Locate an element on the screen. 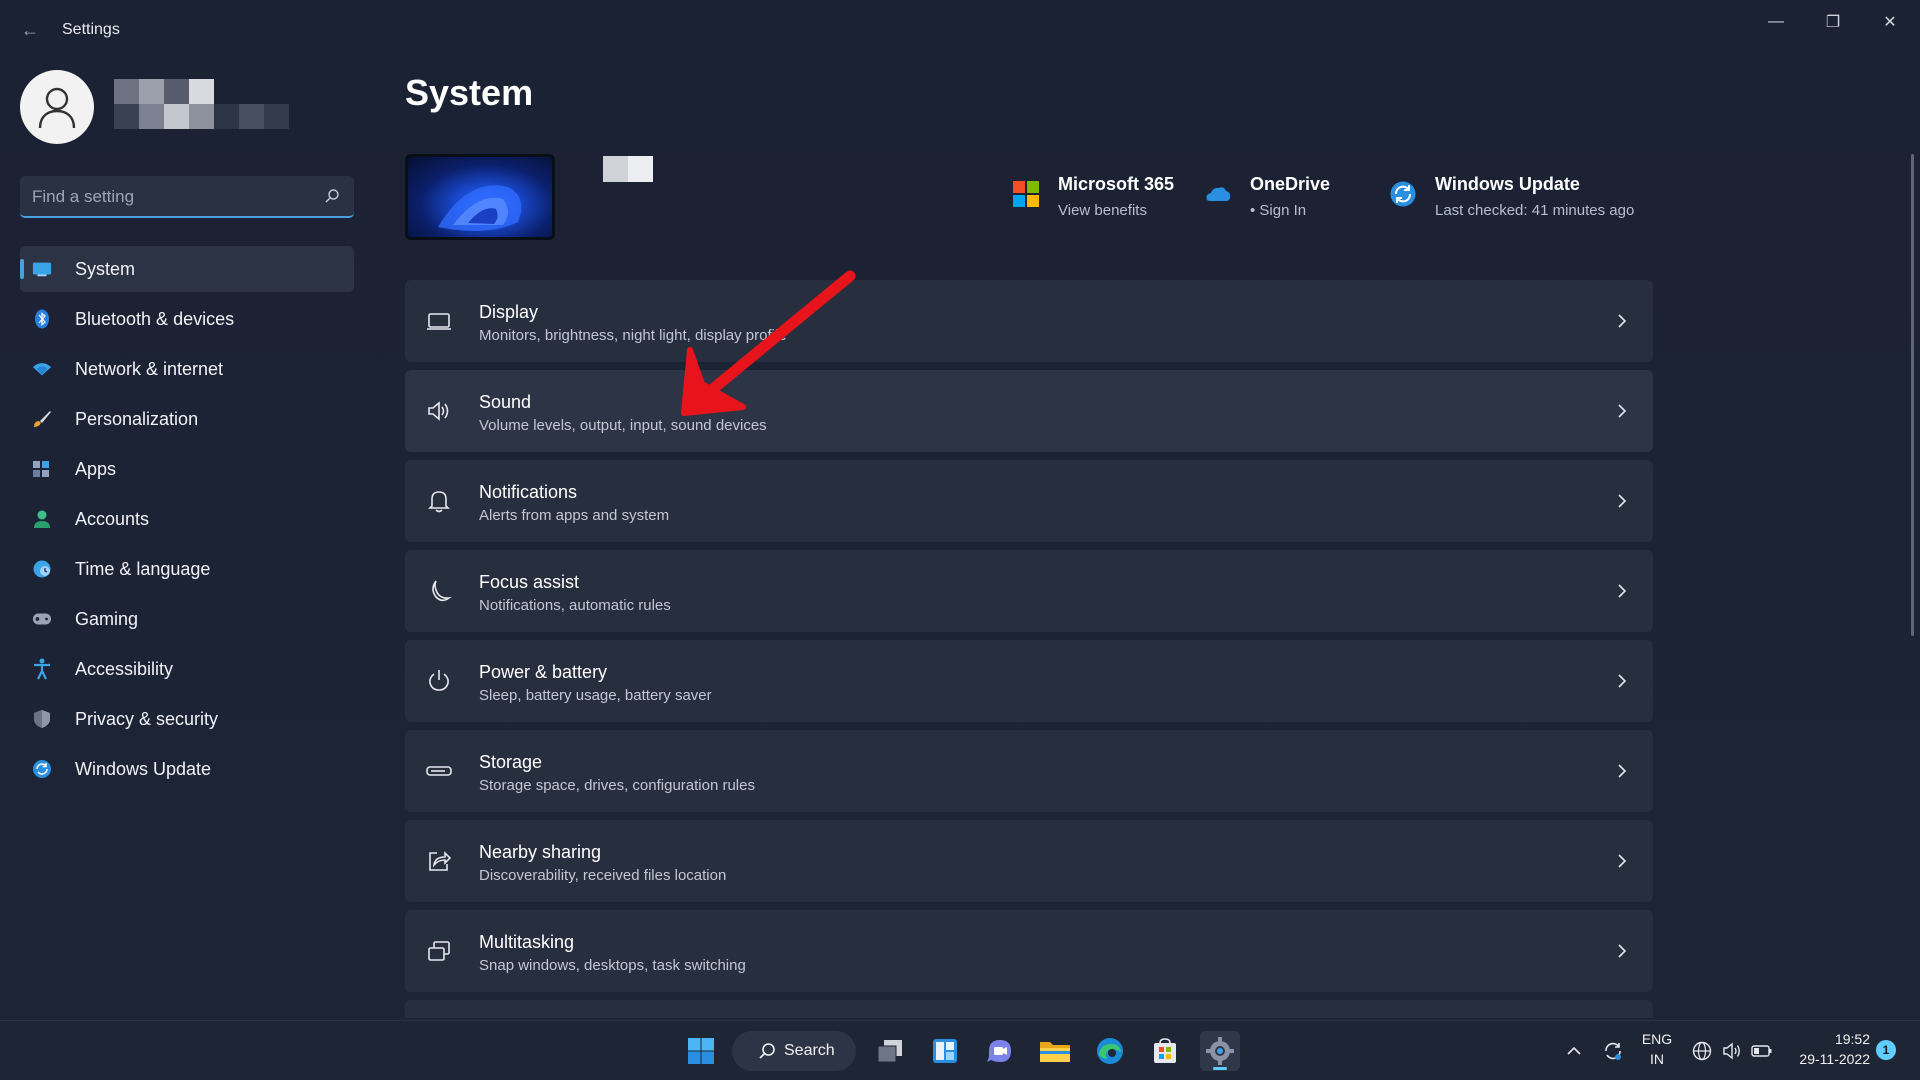  taskbar: Search ENG IN 19:52 29-11-2022 is located at coordinates (960, 1050).